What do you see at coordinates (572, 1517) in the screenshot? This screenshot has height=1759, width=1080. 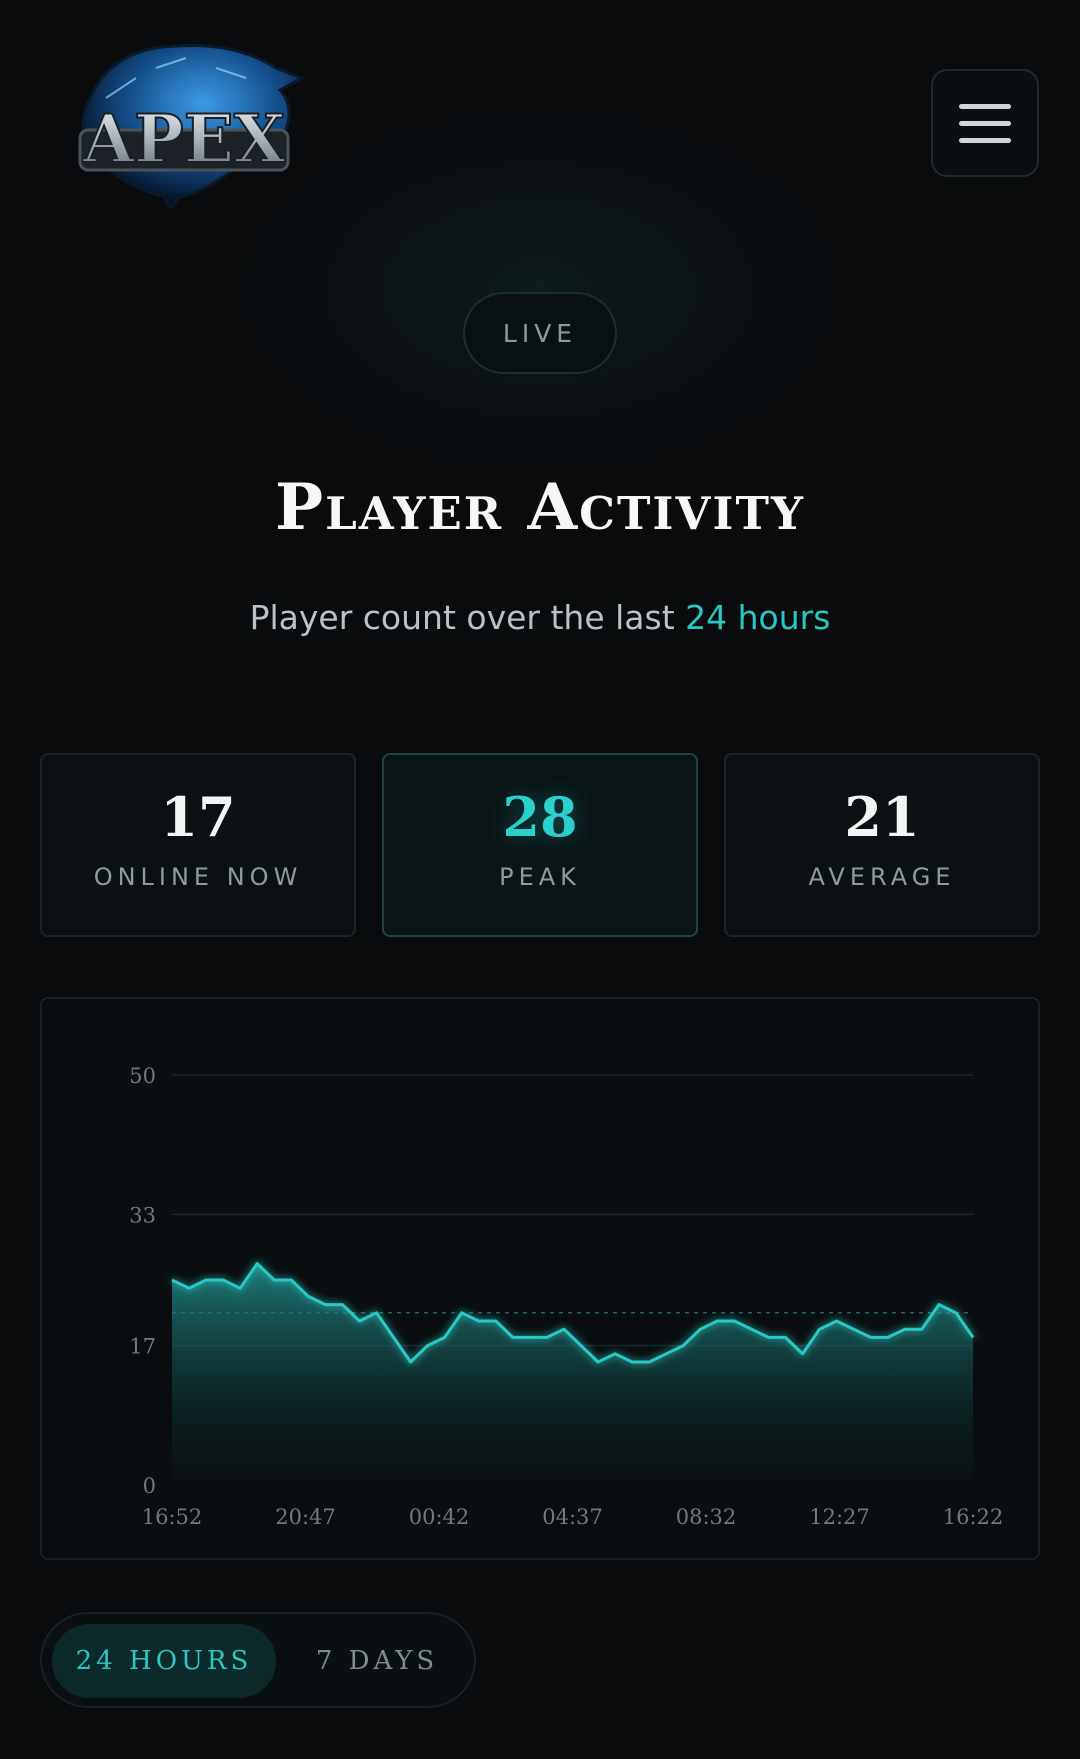 I see `x-tick-label: 04:37` at bounding box center [572, 1517].